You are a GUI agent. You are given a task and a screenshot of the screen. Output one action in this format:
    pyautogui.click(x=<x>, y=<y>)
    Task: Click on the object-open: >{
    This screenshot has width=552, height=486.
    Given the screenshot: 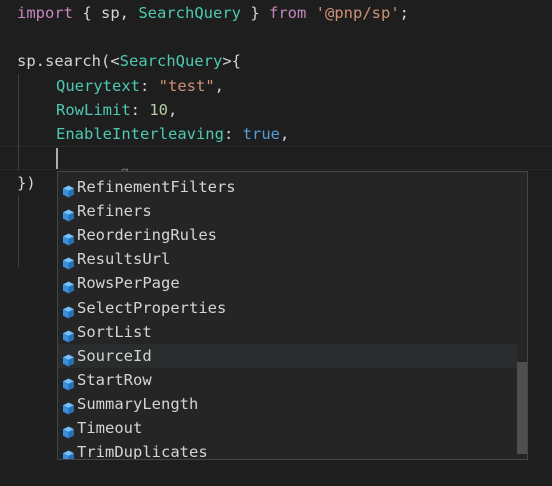 What is the action you would take?
    pyautogui.click(x=231, y=61)
    